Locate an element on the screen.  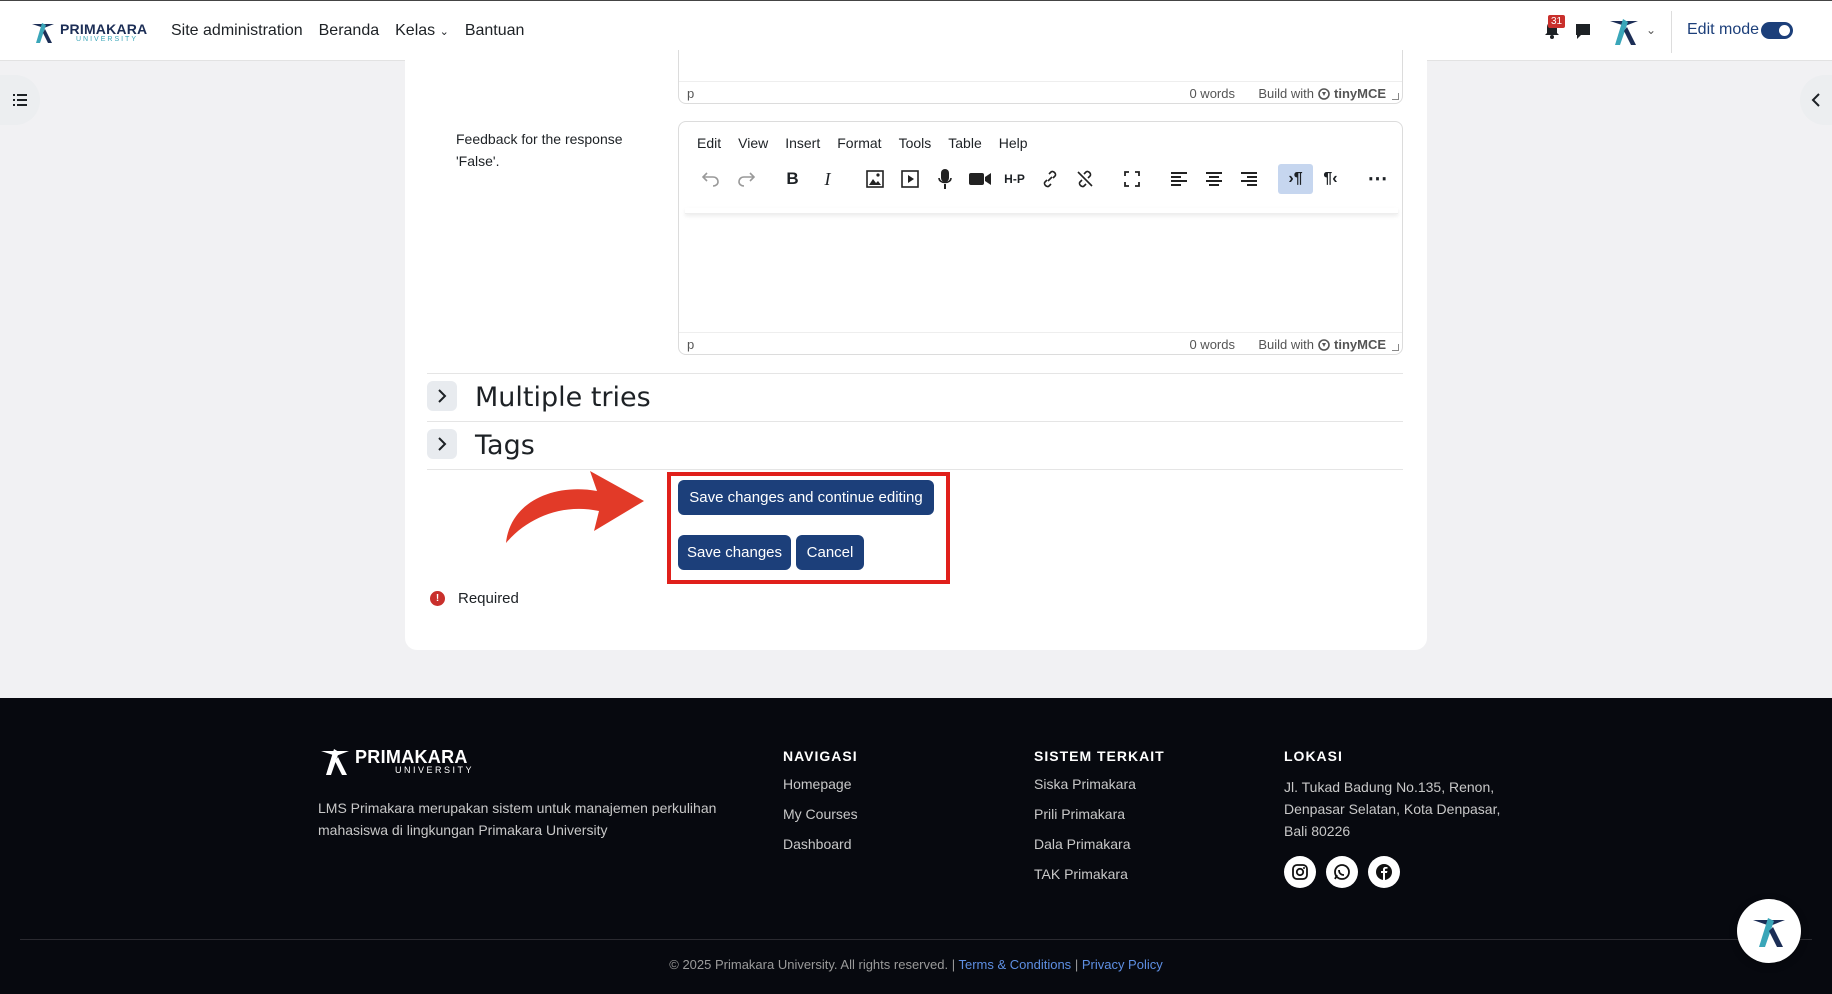
footer-logo: PRIMAKARA UNIVERSITY is located at coordinates (396, 761).